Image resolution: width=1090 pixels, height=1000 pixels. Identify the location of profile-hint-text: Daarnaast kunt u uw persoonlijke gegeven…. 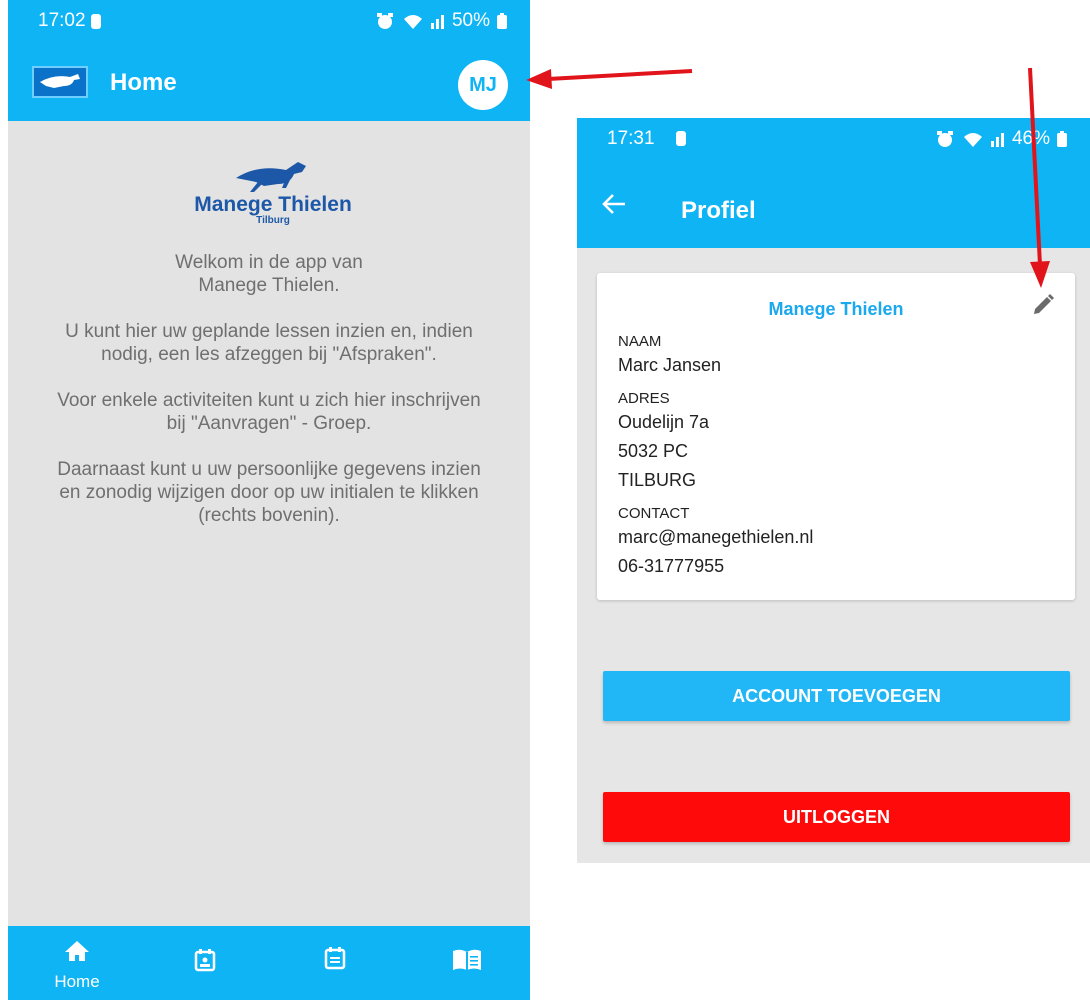
(269, 492).